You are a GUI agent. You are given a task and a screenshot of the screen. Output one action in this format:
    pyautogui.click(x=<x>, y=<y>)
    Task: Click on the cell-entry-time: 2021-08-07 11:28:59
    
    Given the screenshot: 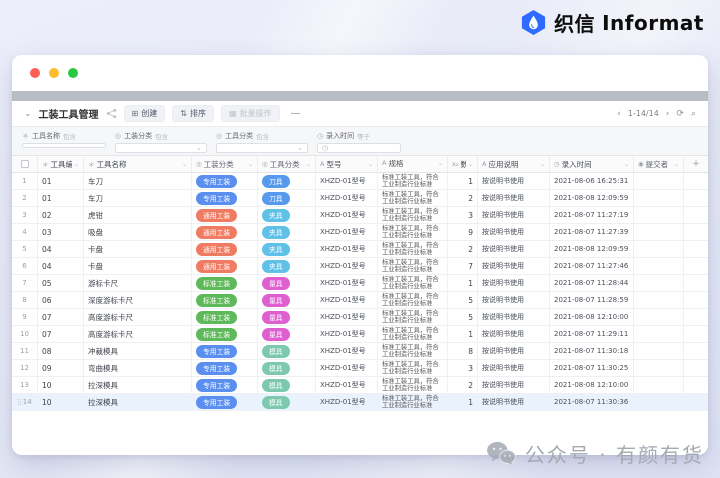 What is the action you would take?
    pyautogui.click(x=592, y=300)
    